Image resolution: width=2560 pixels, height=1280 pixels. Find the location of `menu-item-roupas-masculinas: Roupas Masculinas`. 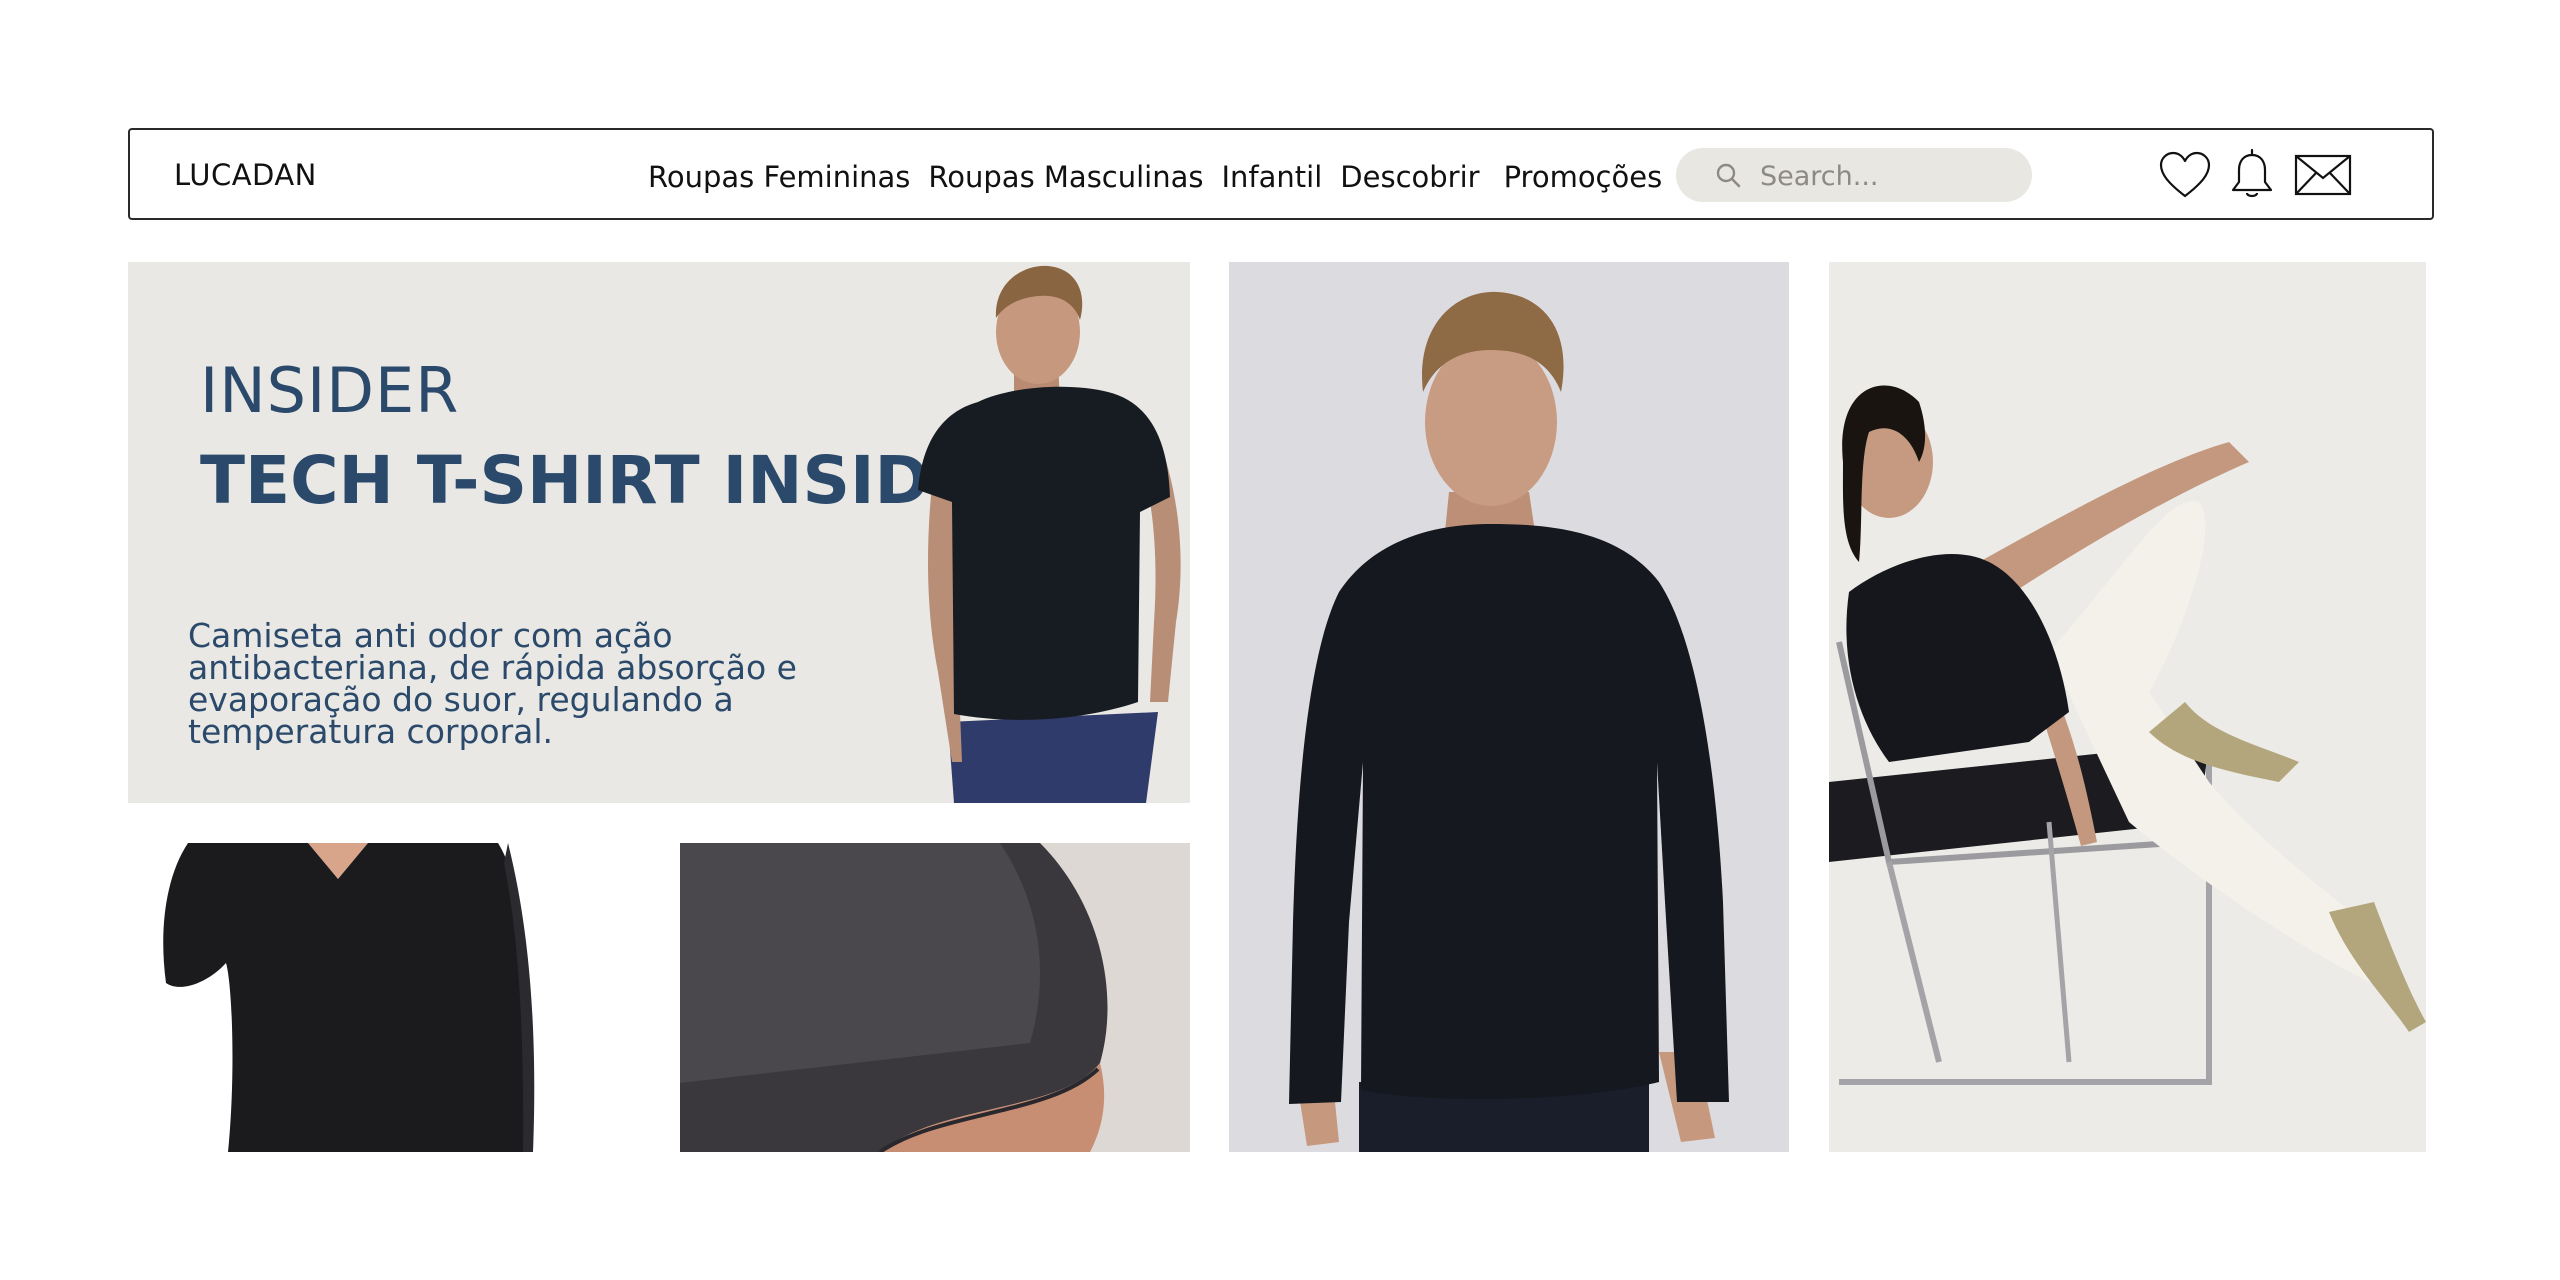

menu-item-roupas-masculinas: Roupas Masculinas is located at coordinates (1065, 177).